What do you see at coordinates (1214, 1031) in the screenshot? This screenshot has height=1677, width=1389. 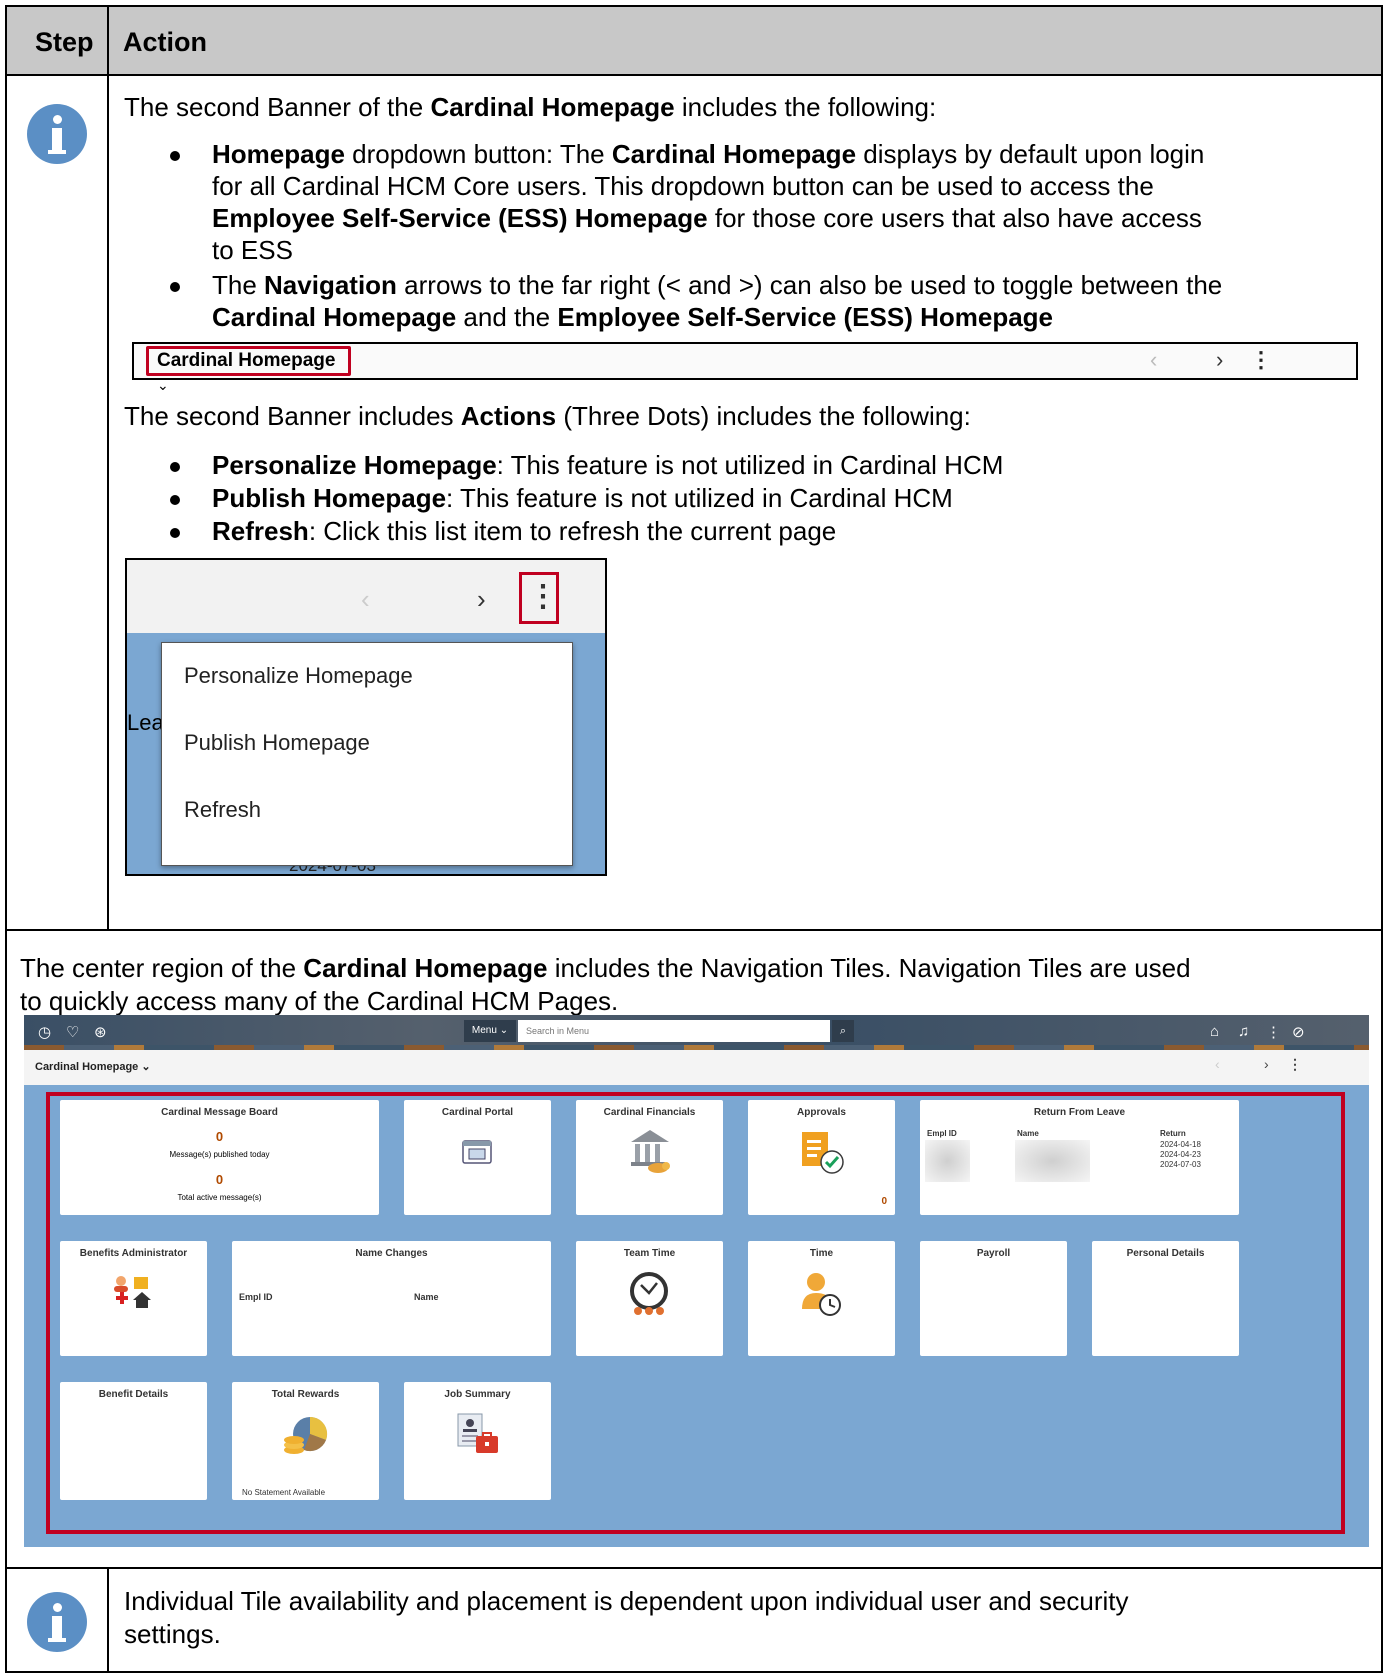 I see `home-icon: ⌂` at bounding box center [1214, 1031].